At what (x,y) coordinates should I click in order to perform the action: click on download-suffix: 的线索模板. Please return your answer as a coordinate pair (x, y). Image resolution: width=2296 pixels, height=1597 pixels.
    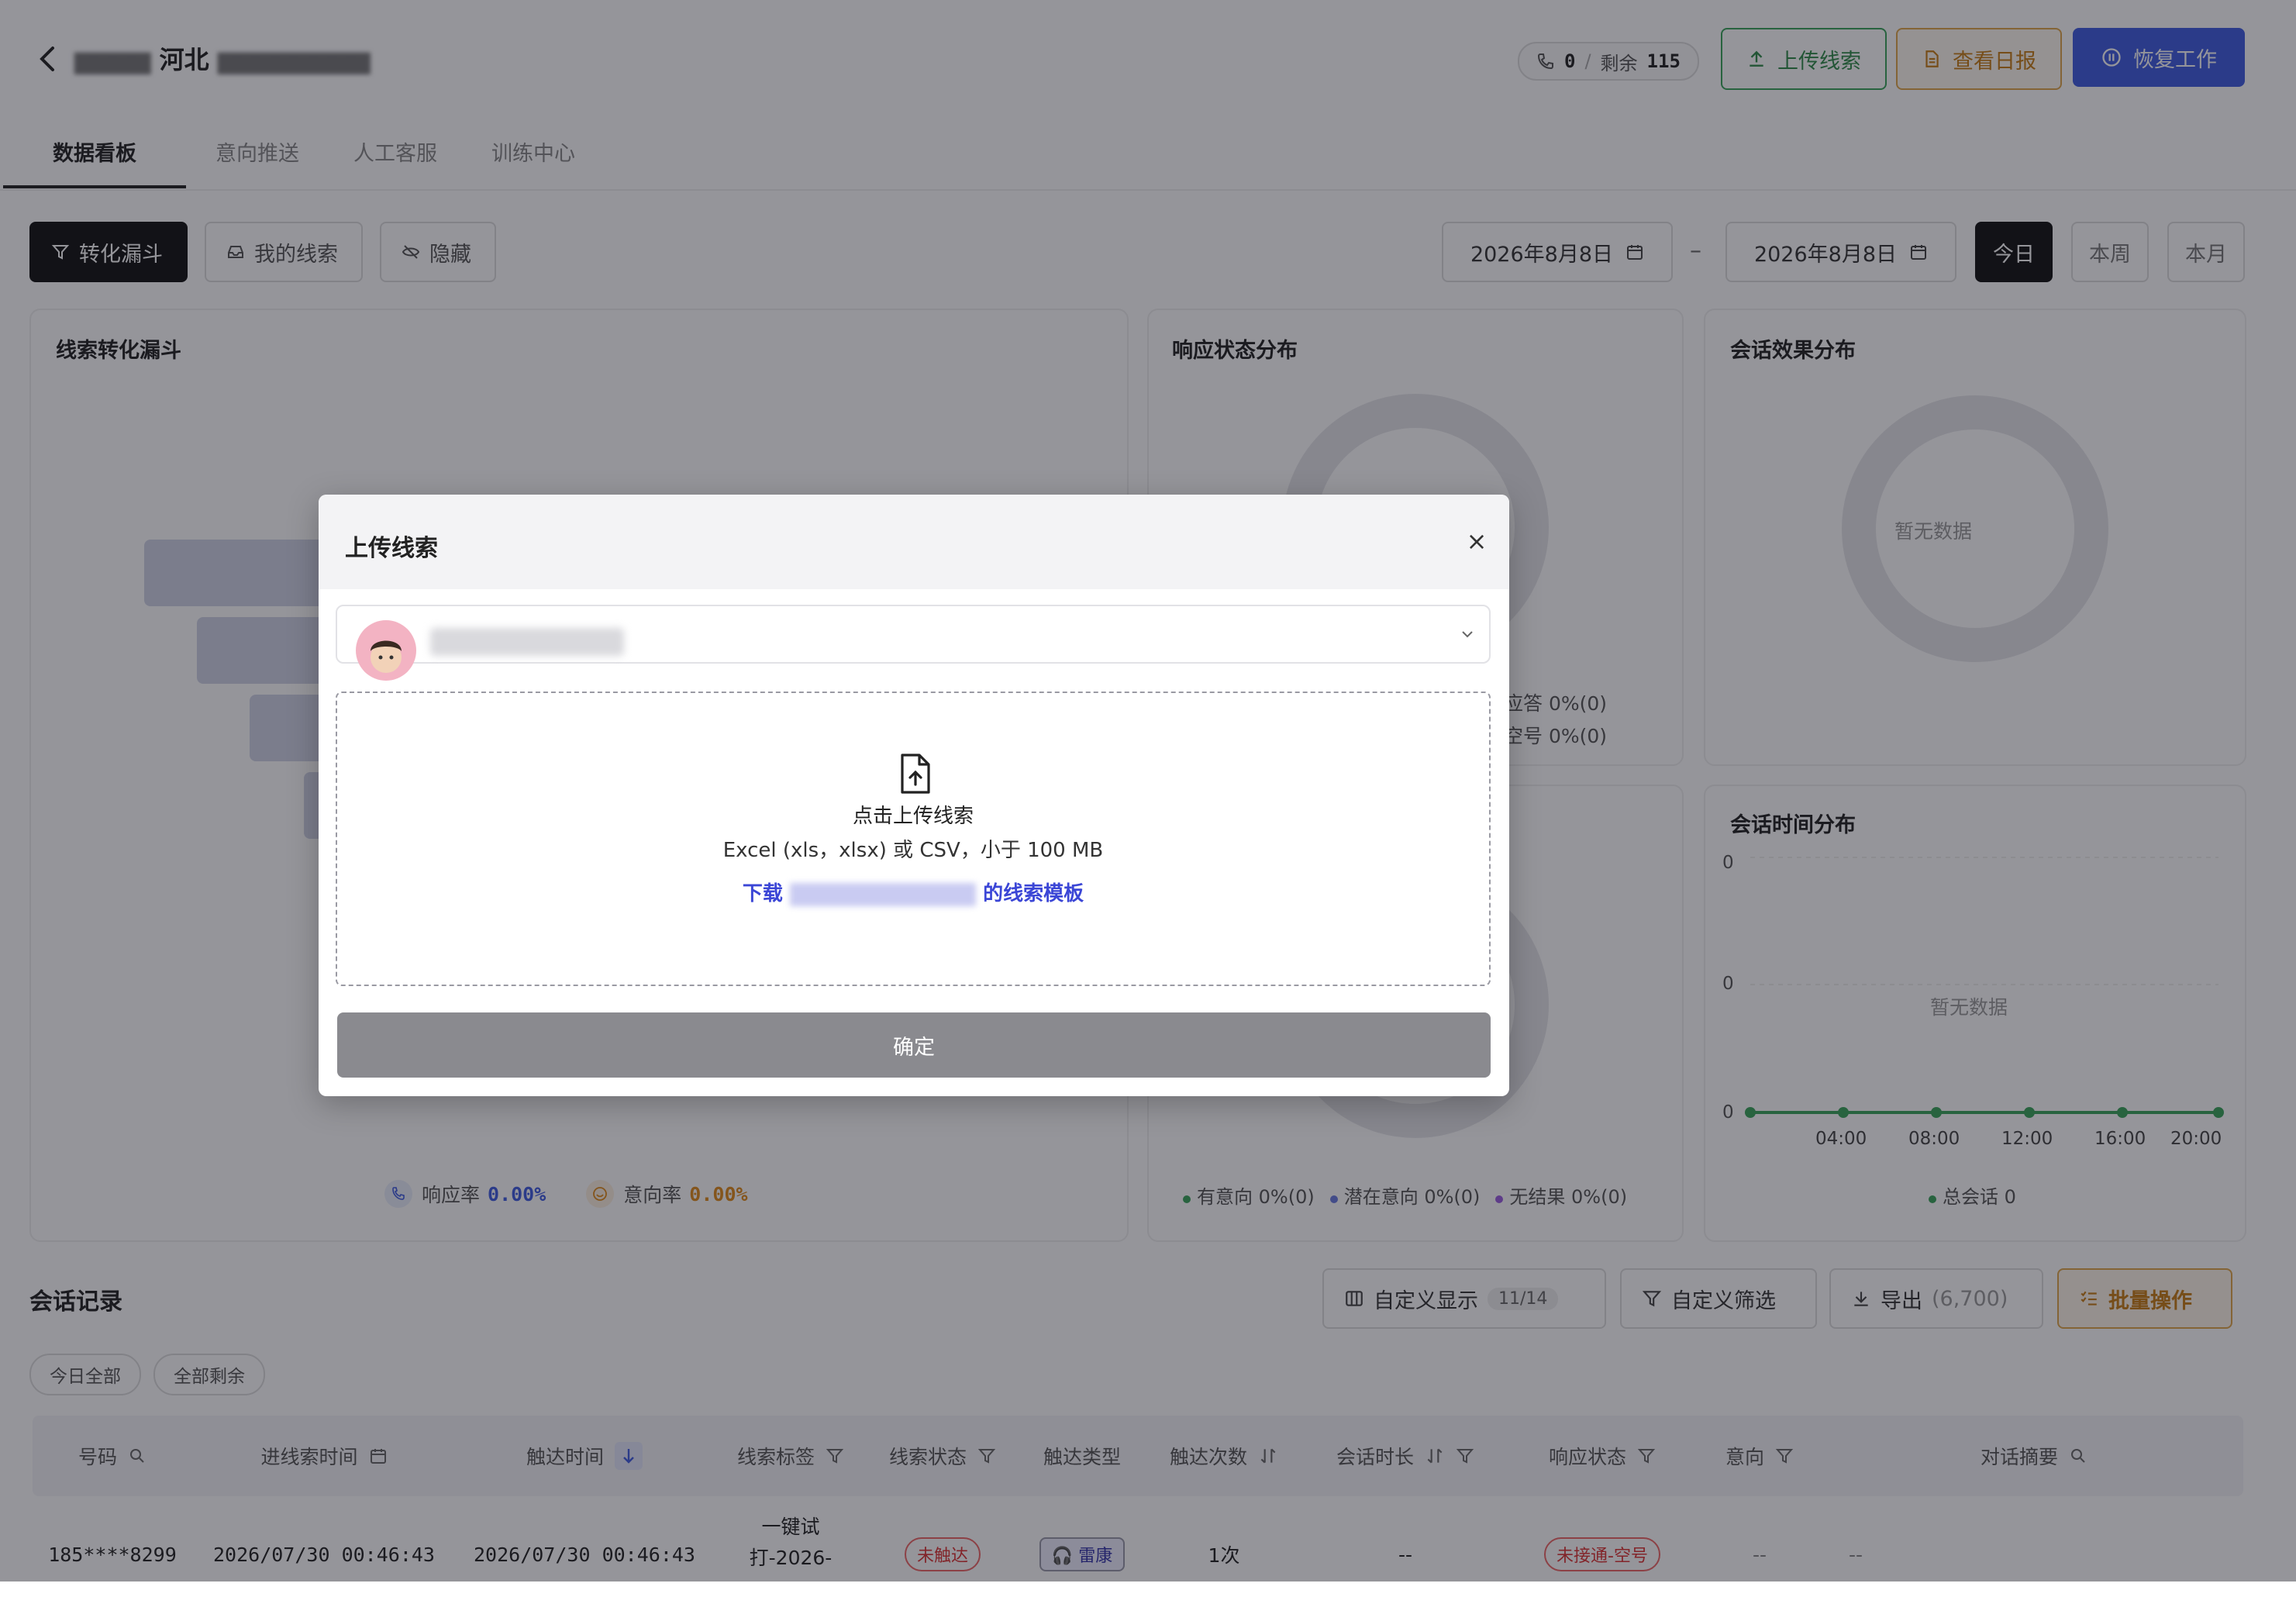
    Looking at the image, I should click on (1033, 894).